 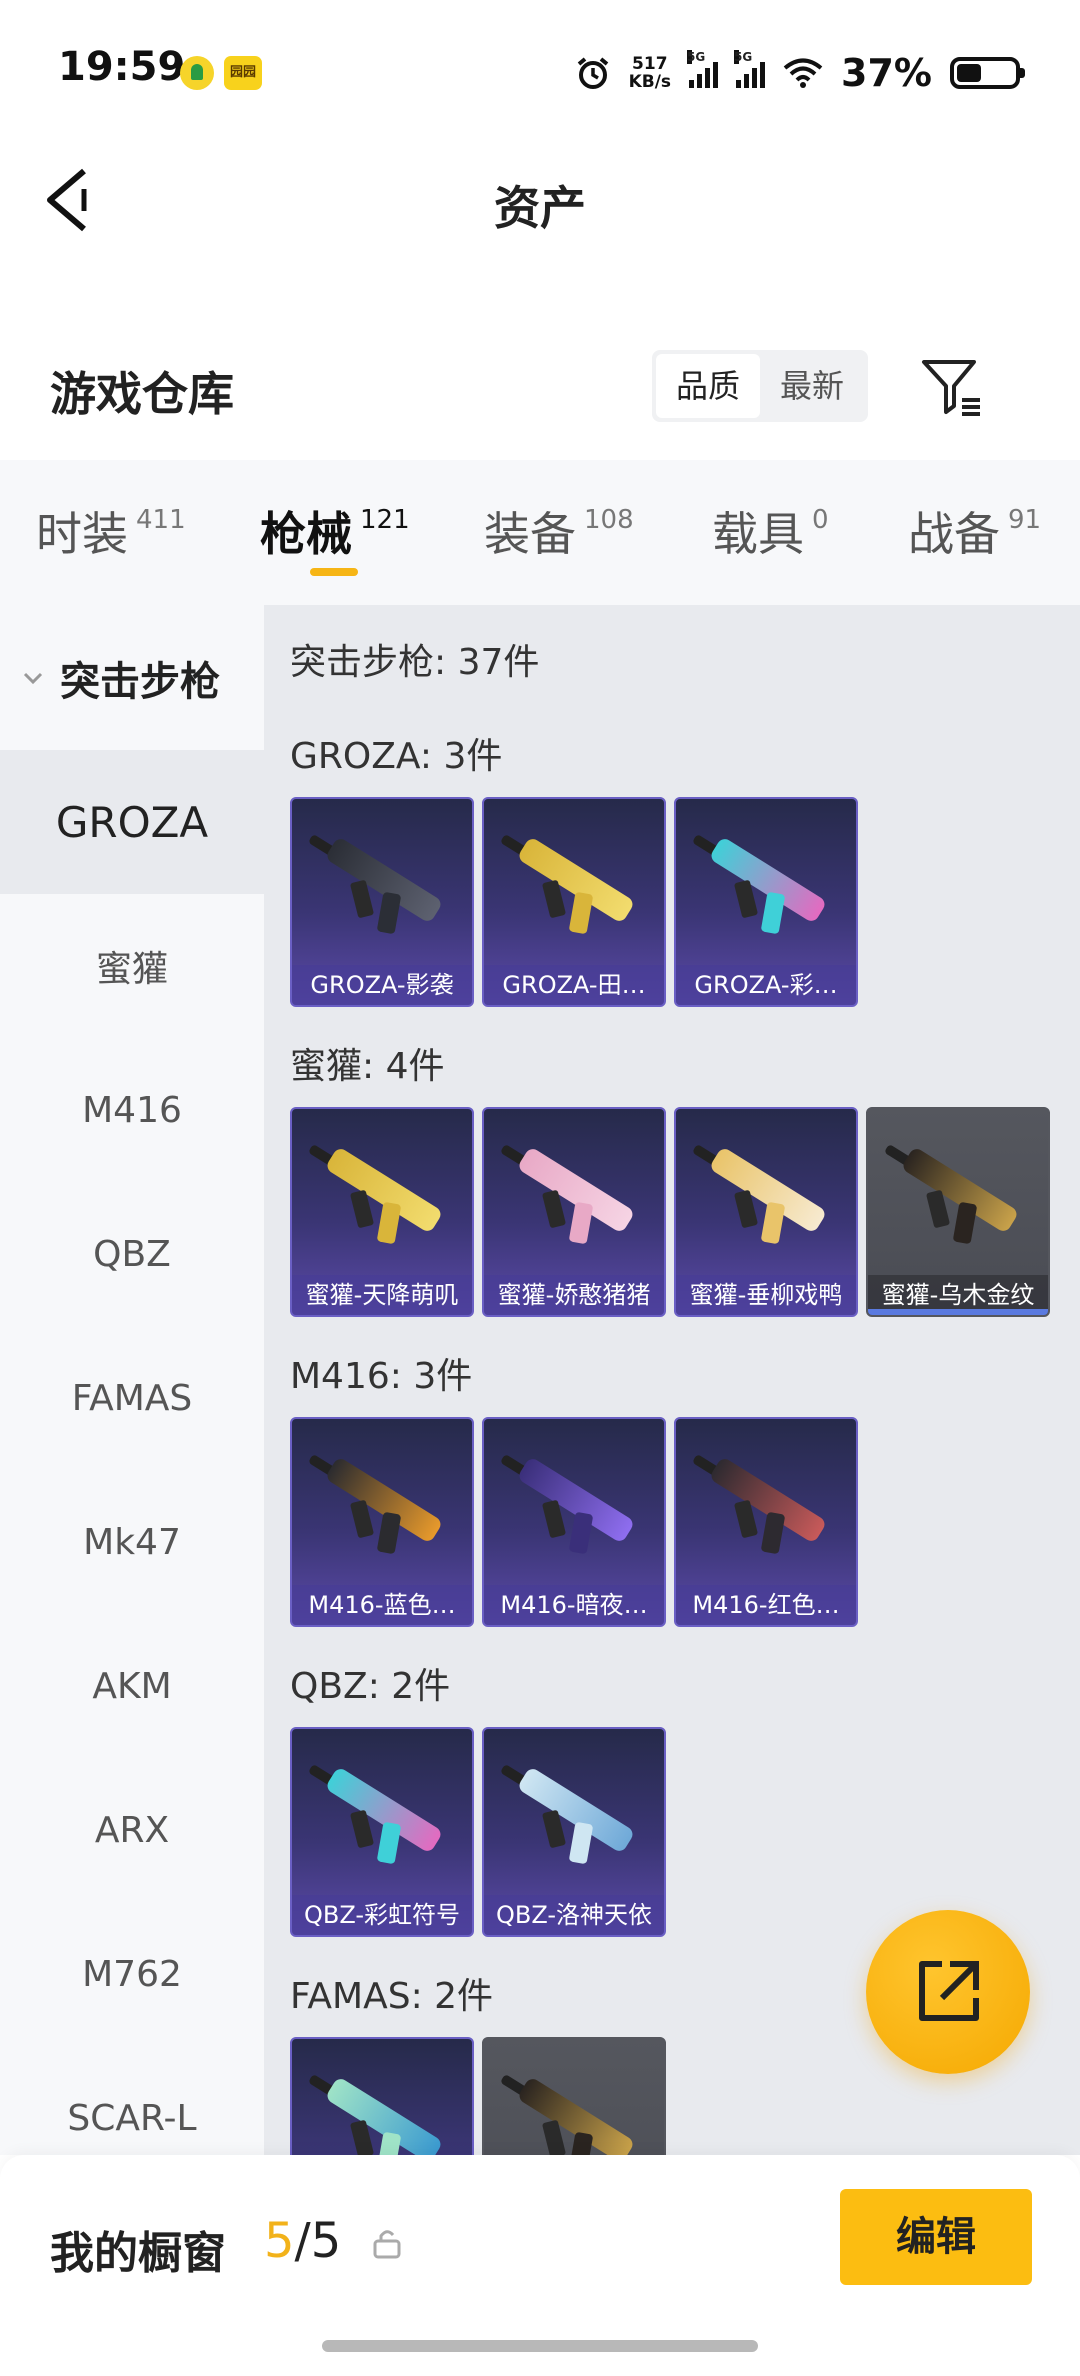 I want to click on status-right: 517 KB/s 5G 5G 37%, so click(x=800, y=73).